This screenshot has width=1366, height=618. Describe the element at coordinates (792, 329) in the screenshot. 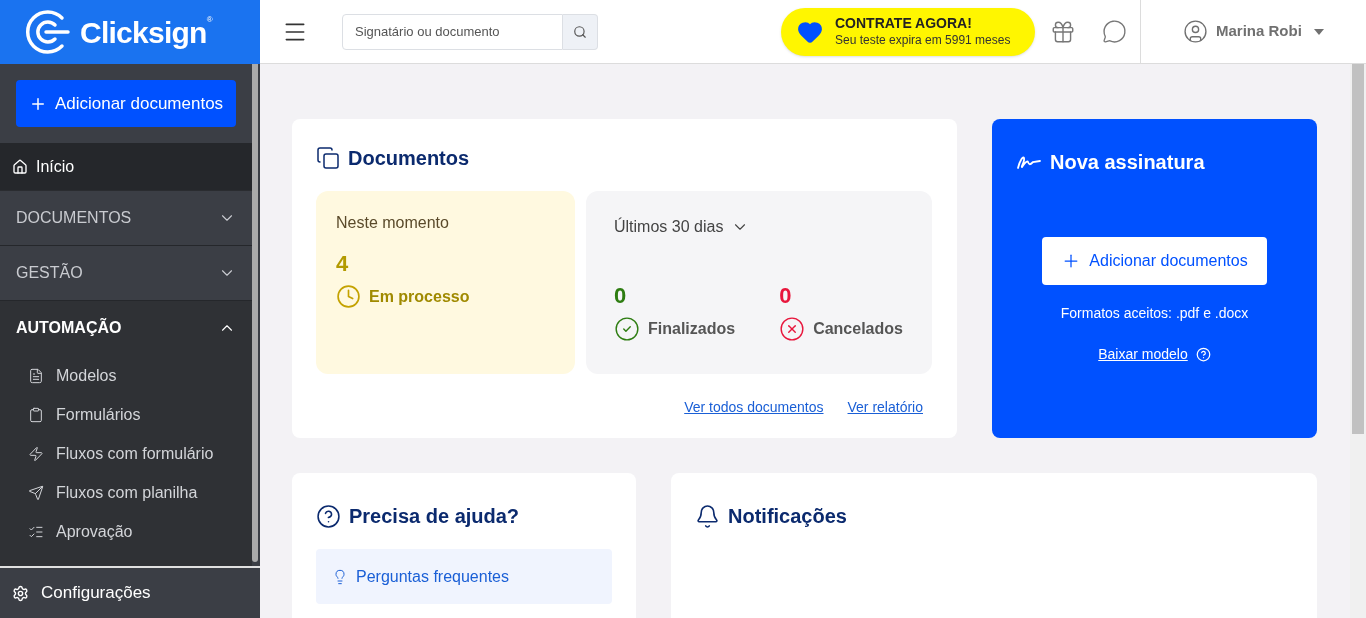

I see `x-circle-icon` at that location.